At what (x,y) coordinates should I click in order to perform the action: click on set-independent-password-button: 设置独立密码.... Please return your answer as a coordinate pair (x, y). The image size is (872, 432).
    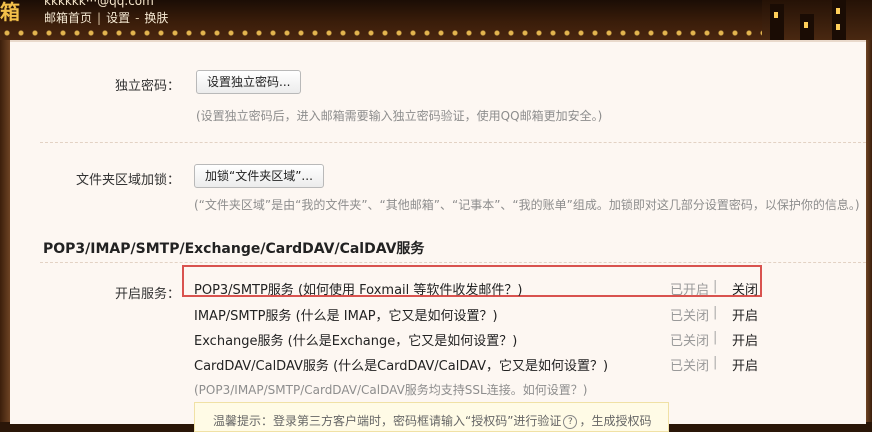
    Looking at the image, I should click on (249, 82).